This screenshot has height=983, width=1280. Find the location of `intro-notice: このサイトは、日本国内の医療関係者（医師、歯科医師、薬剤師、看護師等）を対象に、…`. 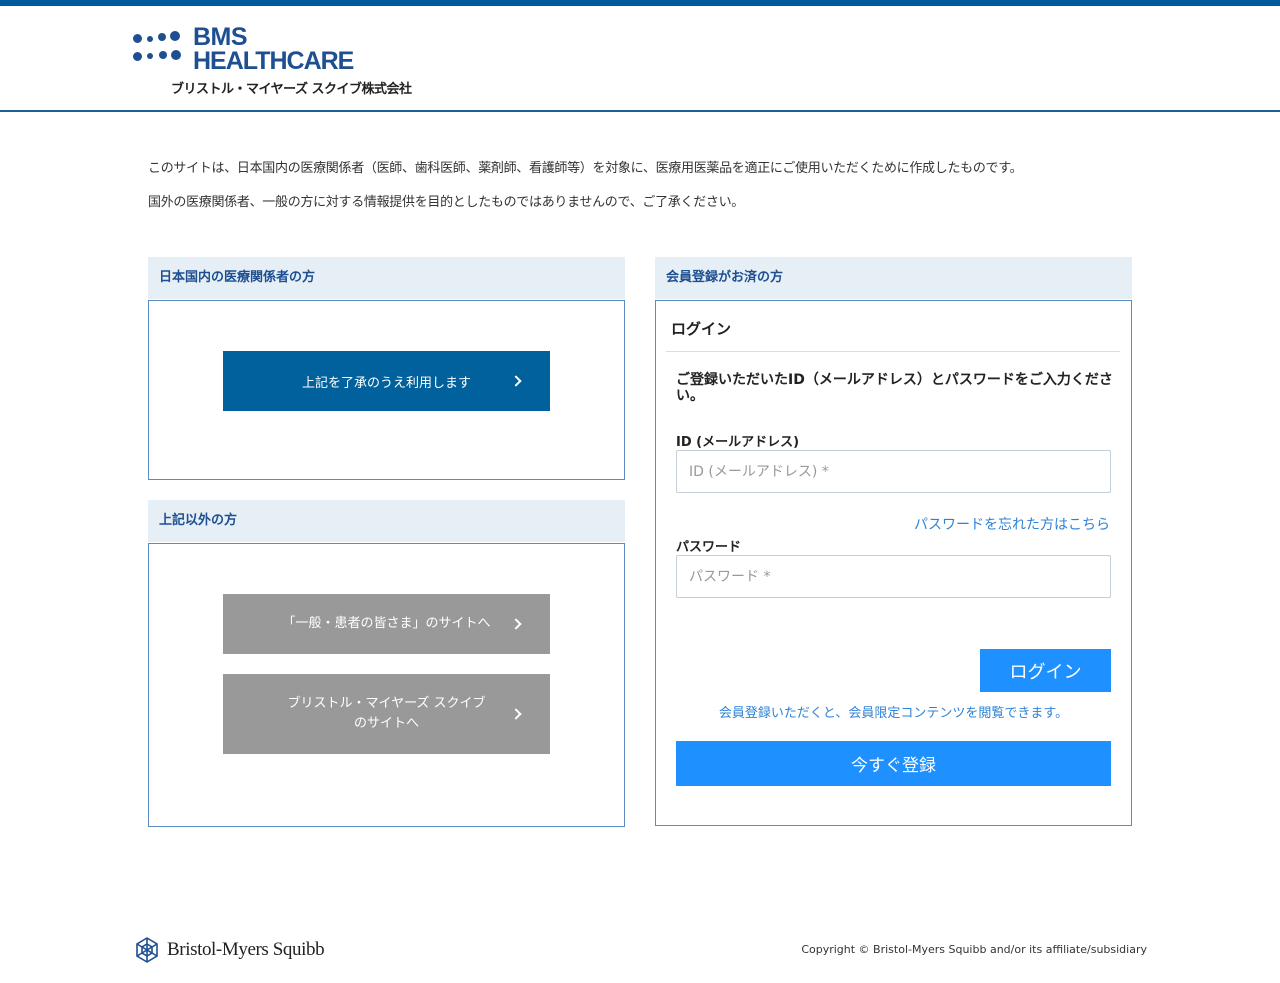

intro-notice: このサイトは、日本国内の医療関係者（医師、歯科医師、薬剤師、看護師等）を対象に、… is located at coordinates (585, 186).